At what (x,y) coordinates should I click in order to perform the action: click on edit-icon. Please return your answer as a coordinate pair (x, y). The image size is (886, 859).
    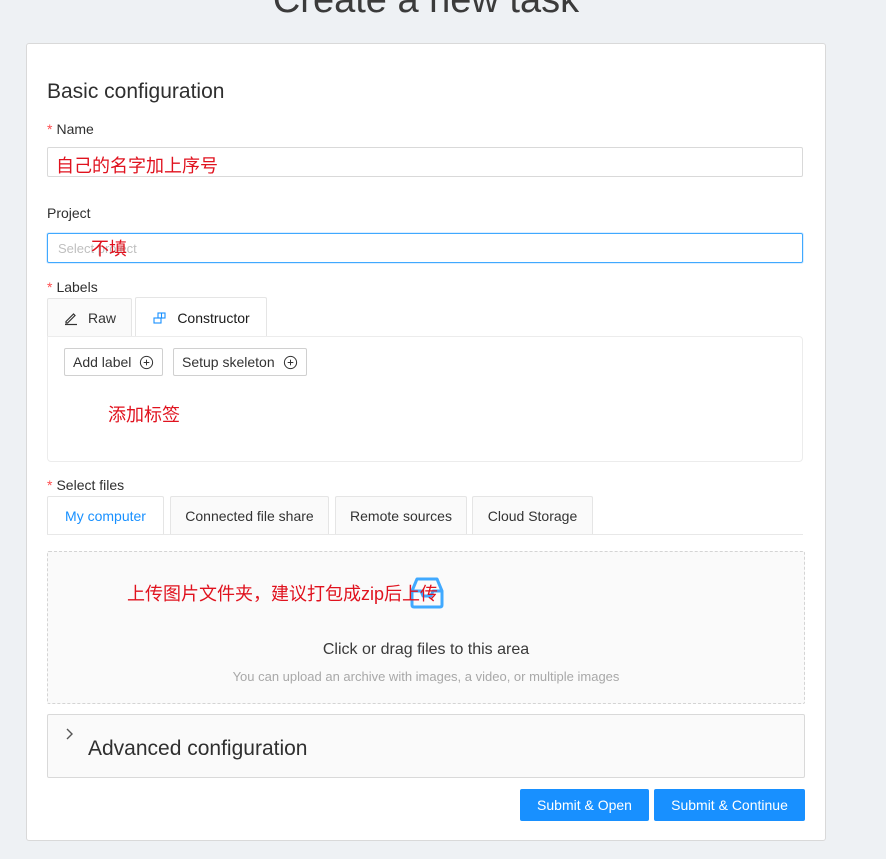
    Looking at the image, I should click on (71, 318).